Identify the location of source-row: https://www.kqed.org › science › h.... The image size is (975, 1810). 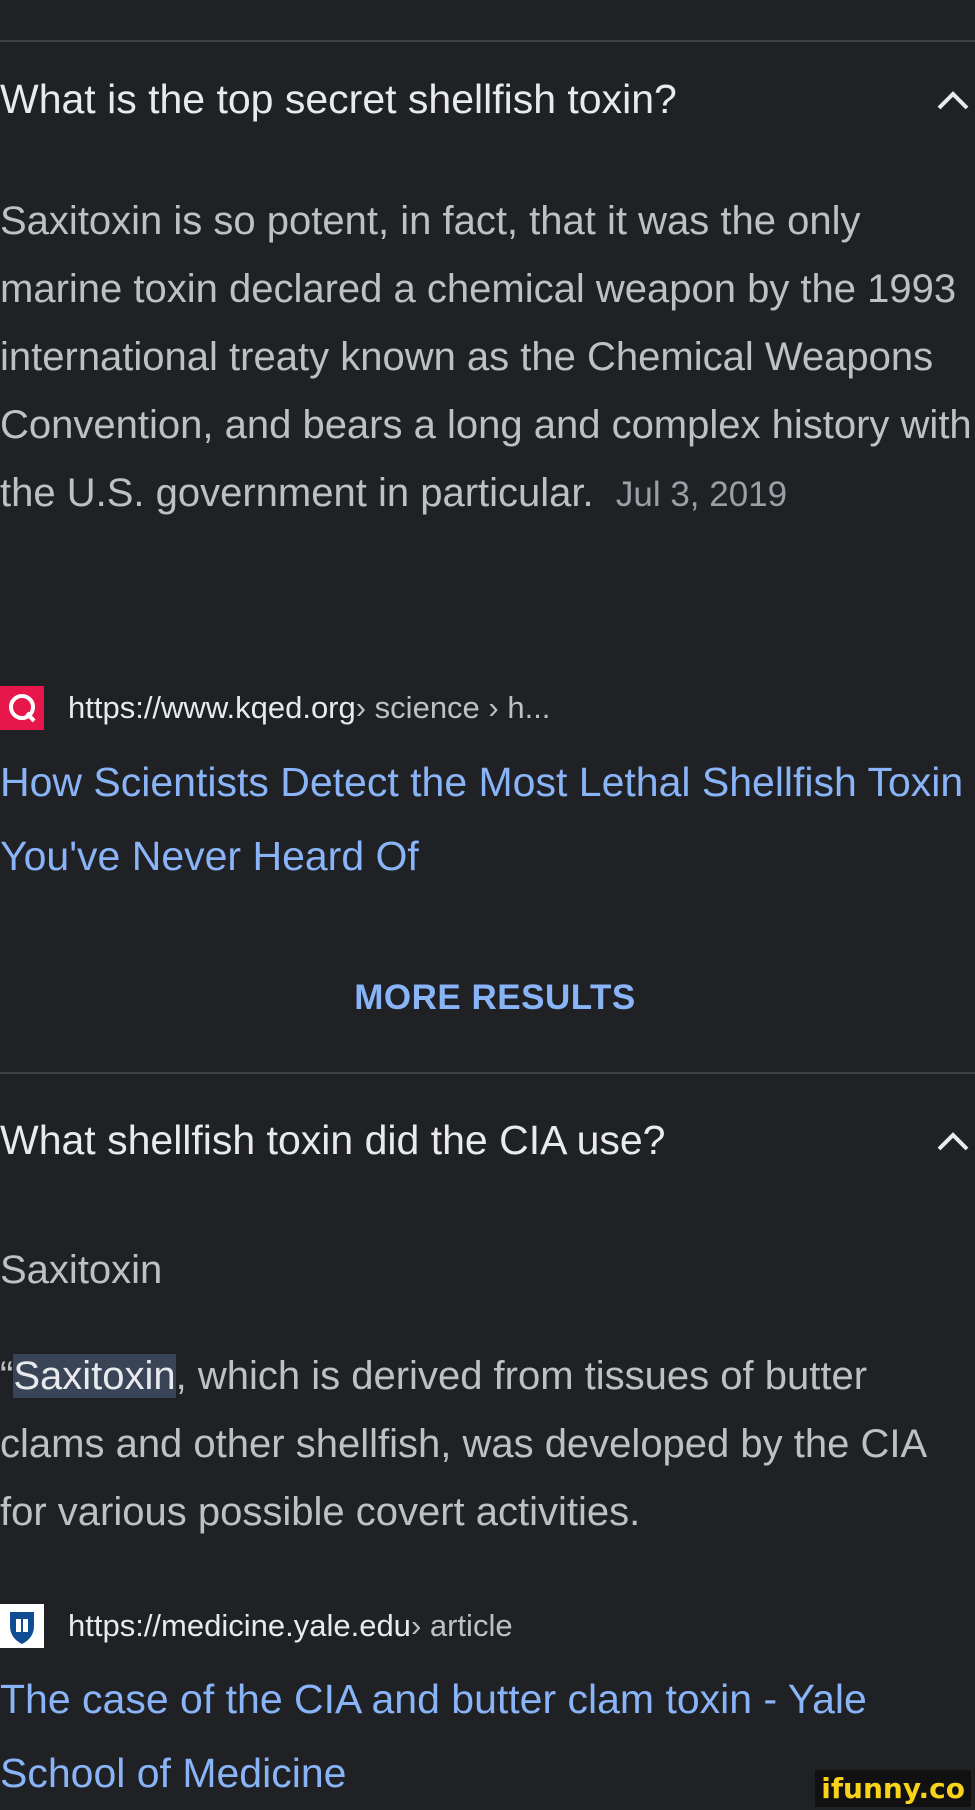
(275, 708).